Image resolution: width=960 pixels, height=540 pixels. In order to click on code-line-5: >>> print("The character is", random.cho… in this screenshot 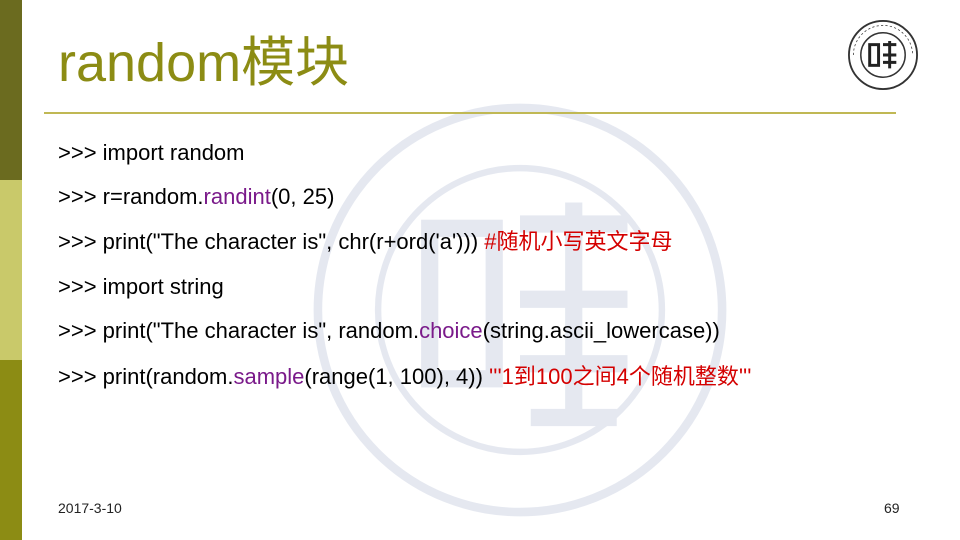, I will do `click(389, 331)`.